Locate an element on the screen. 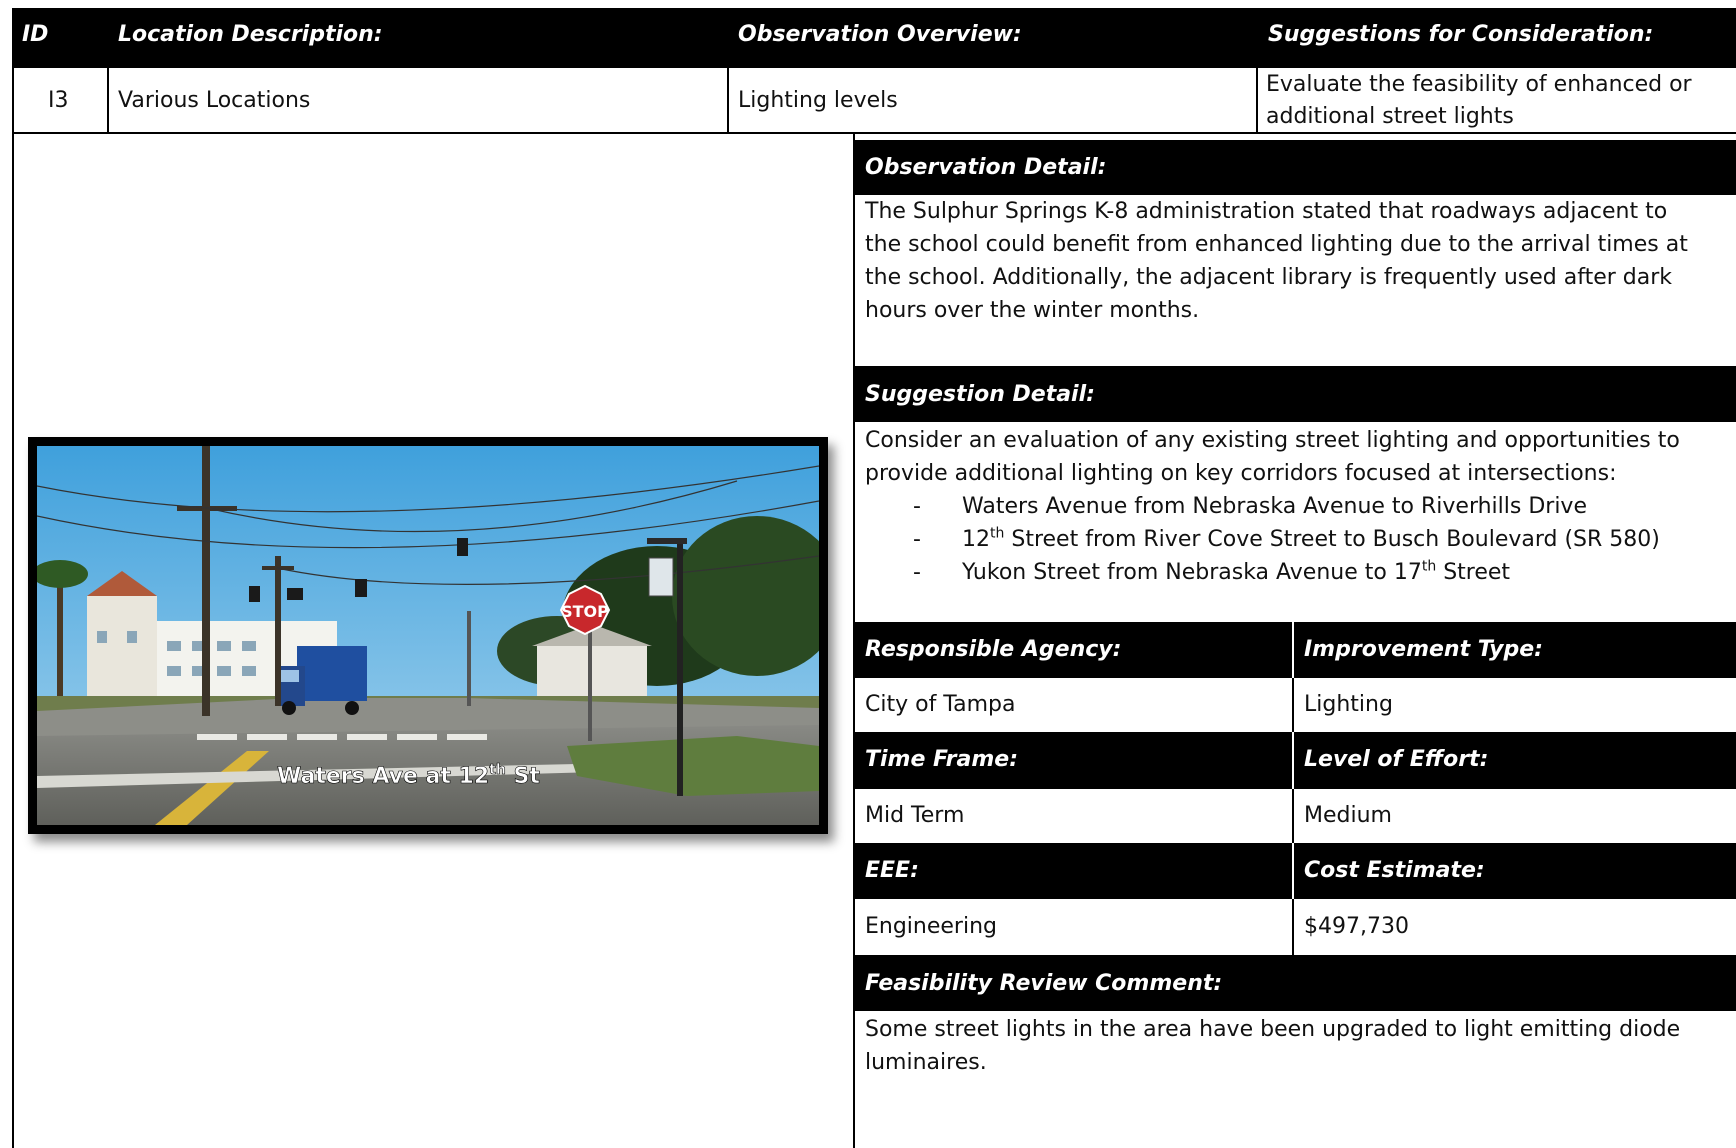 The height and width of the screenshot is (1148, 1736). street-photo-image: STOP Waters Ave at 12th St is located at coordinates (428, 635).